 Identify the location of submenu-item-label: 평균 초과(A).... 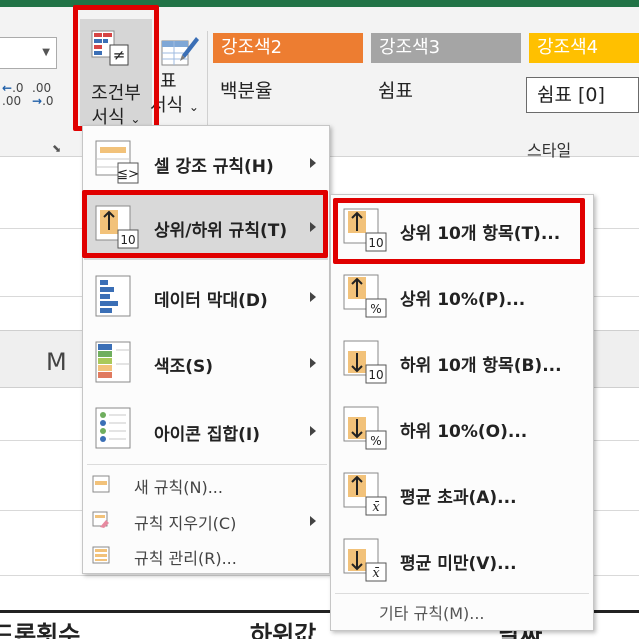
(458, 498).